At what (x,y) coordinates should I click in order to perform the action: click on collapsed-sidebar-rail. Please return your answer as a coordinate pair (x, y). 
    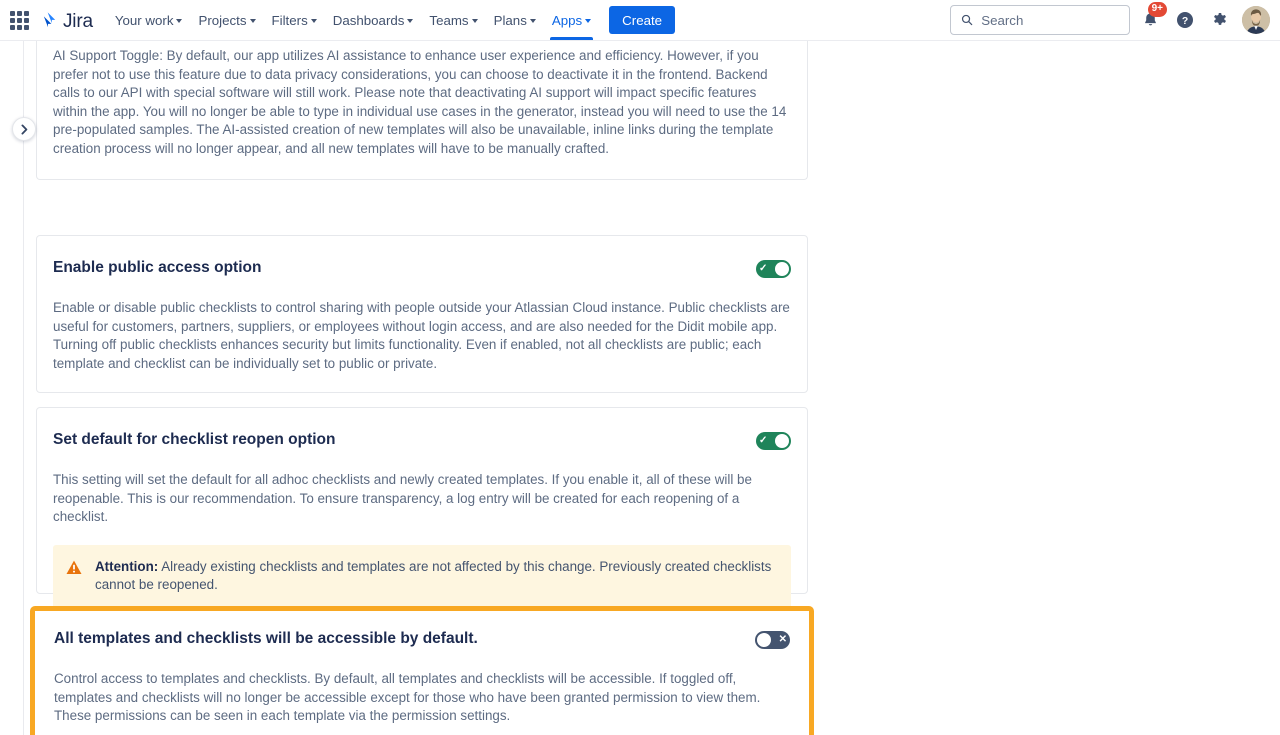
    Looking at the image, I should click on (12, 388).